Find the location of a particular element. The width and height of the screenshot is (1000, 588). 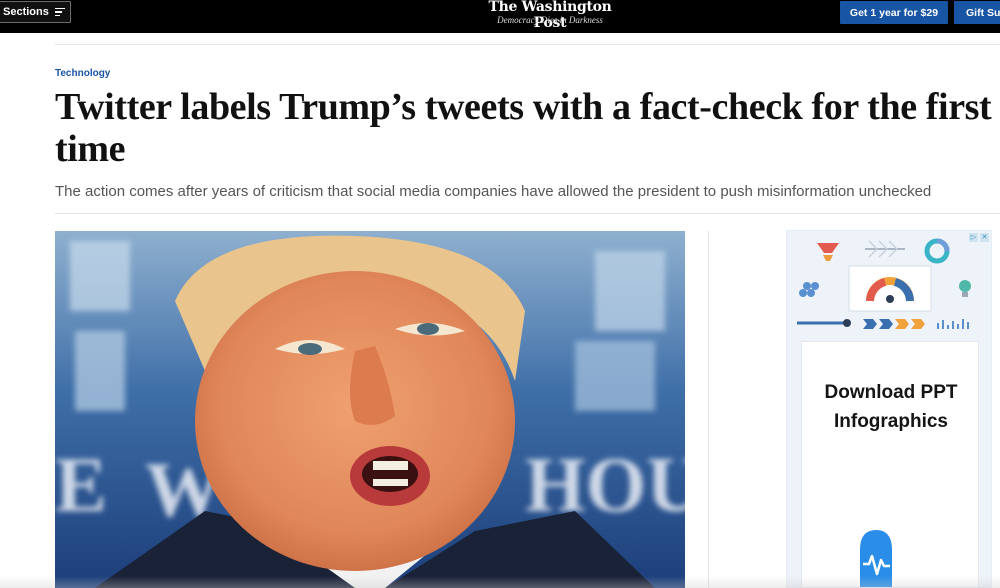

ad-choices-icon: ▷ is located at coordinates (973, 237).